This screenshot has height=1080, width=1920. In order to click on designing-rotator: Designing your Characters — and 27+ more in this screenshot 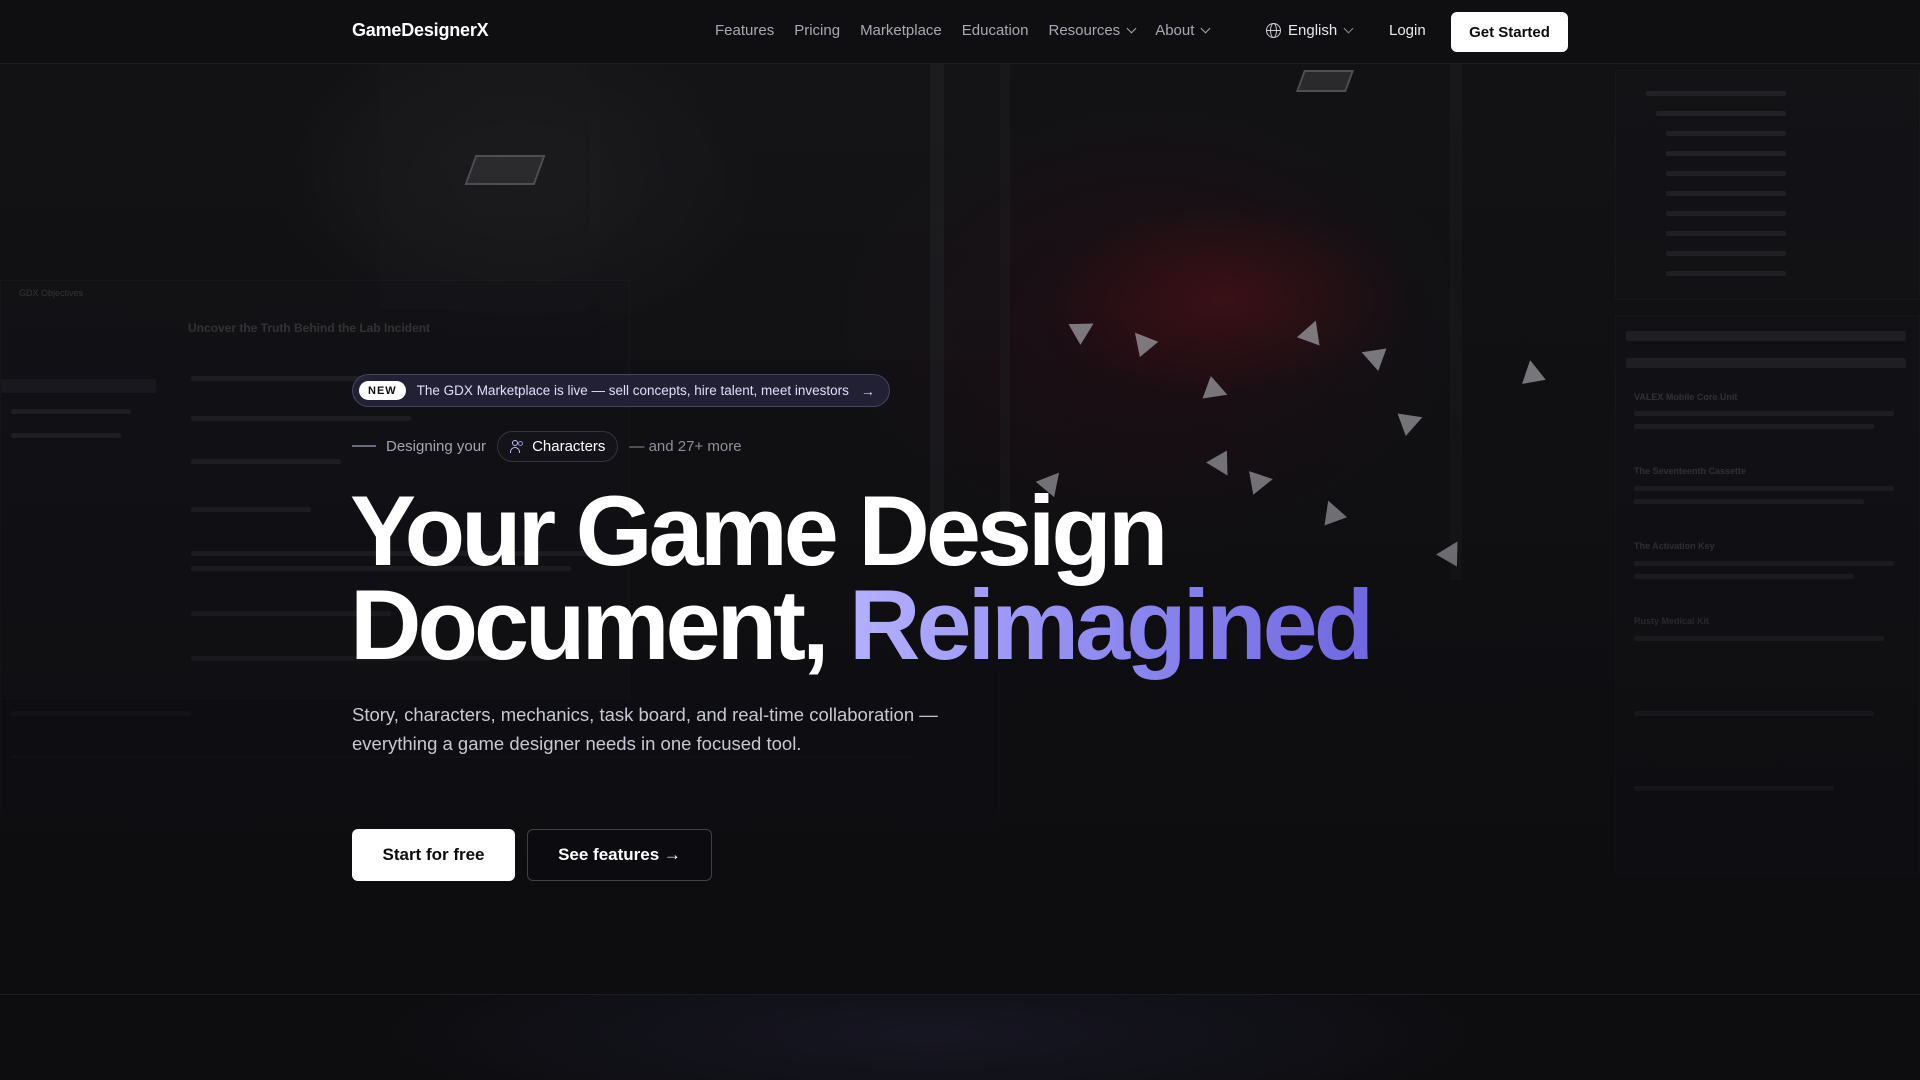, I will do `click(547, 446)`.